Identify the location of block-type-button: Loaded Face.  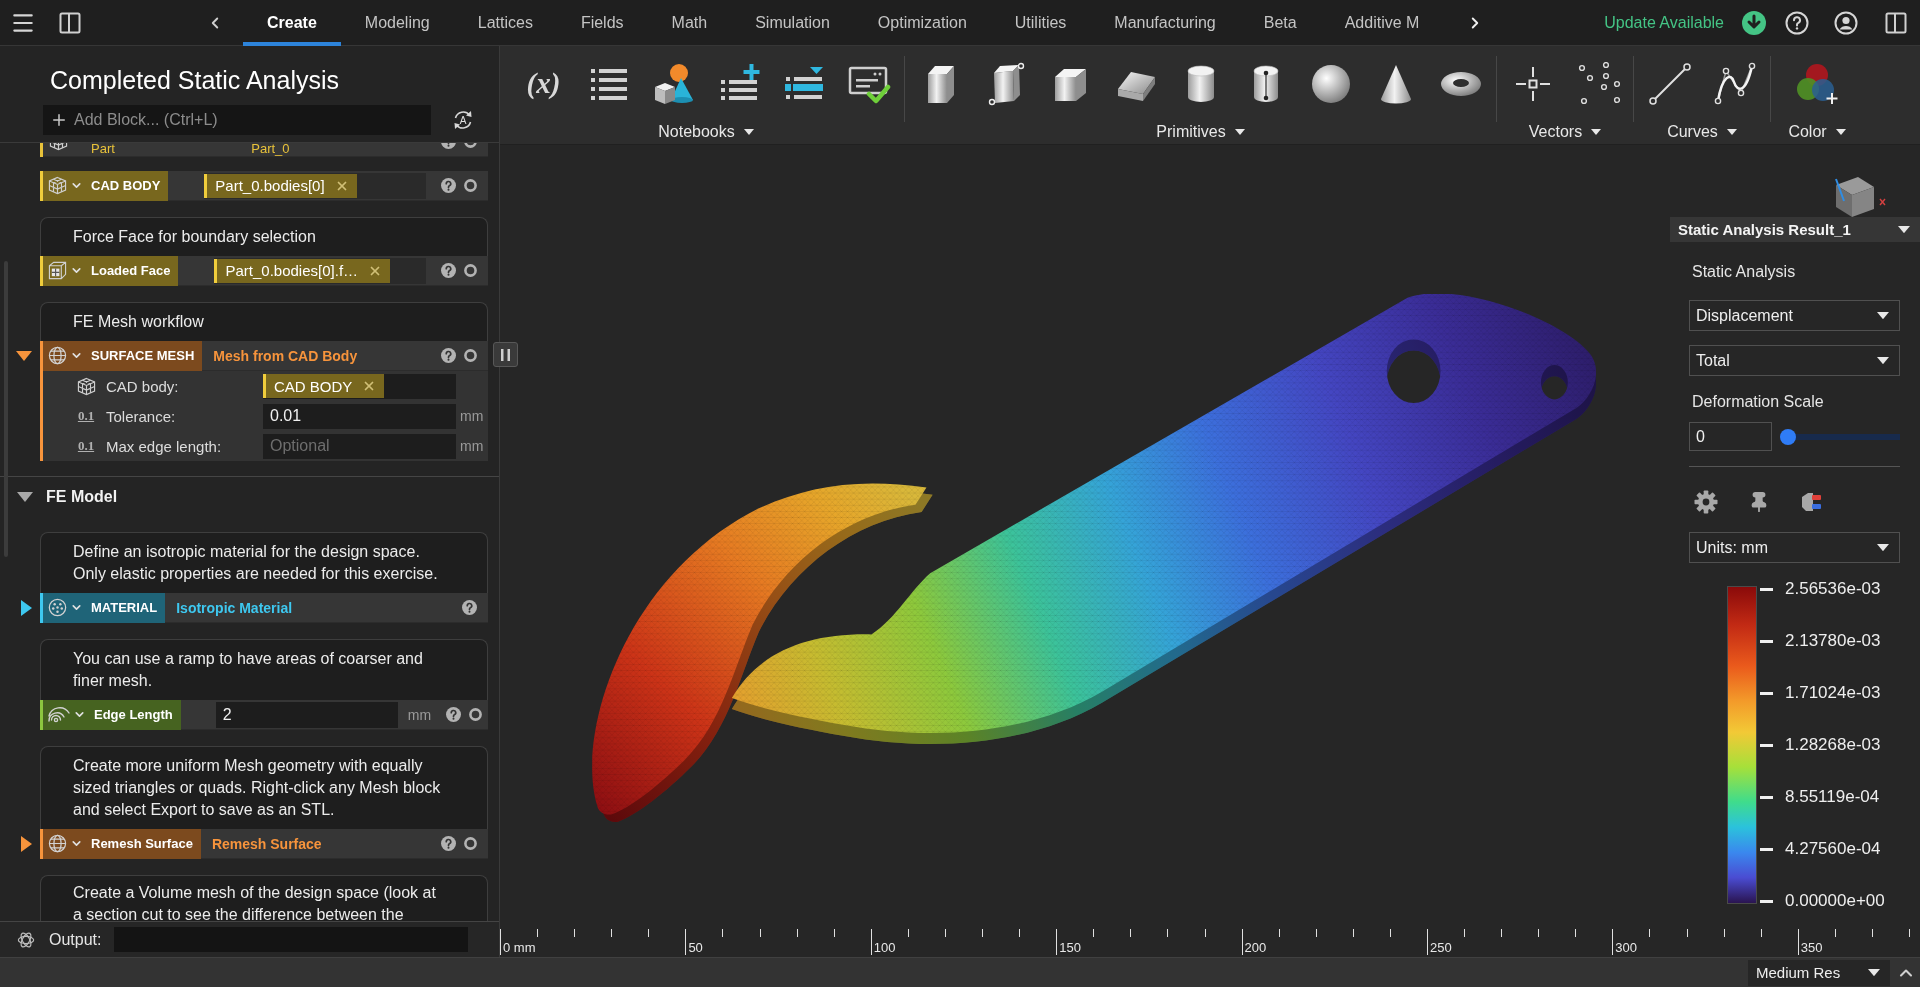
(111, 270).